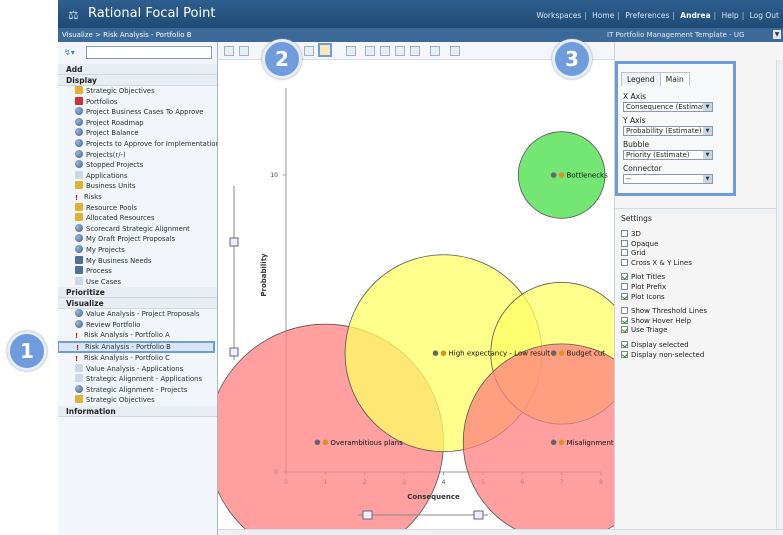  Describe the element at coordinates (137, 304) in the screenshot. I see `sidebar-section-visualize: Visualize` at that location.